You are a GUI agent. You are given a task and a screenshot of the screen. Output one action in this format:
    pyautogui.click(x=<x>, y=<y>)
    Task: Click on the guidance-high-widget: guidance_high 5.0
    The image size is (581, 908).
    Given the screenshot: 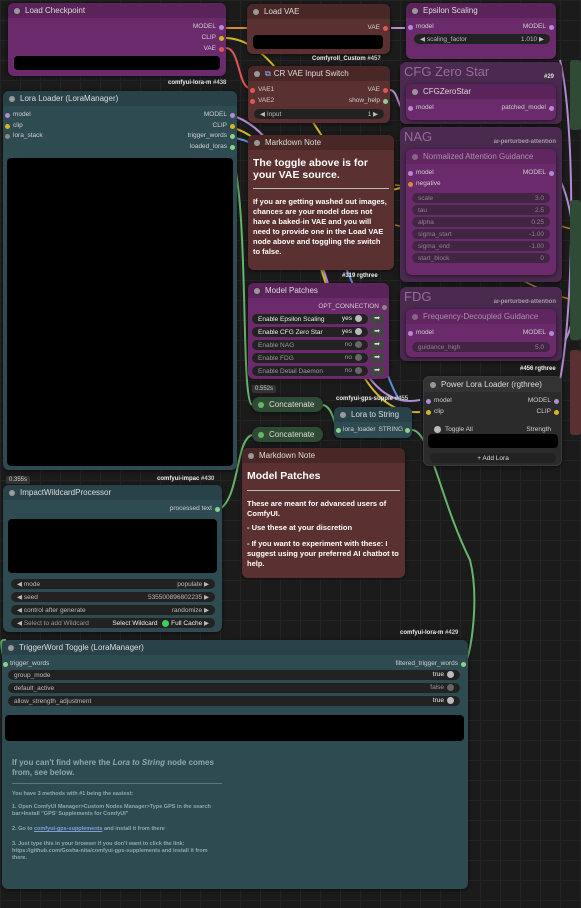 What is the action you would take?
    pyautogui.click(x=481, y=347)
    